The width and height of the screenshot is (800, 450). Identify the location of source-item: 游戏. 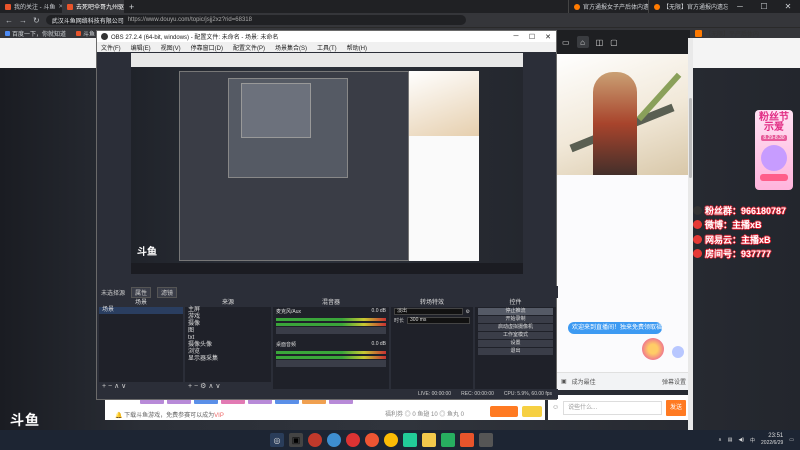
(228, 317).